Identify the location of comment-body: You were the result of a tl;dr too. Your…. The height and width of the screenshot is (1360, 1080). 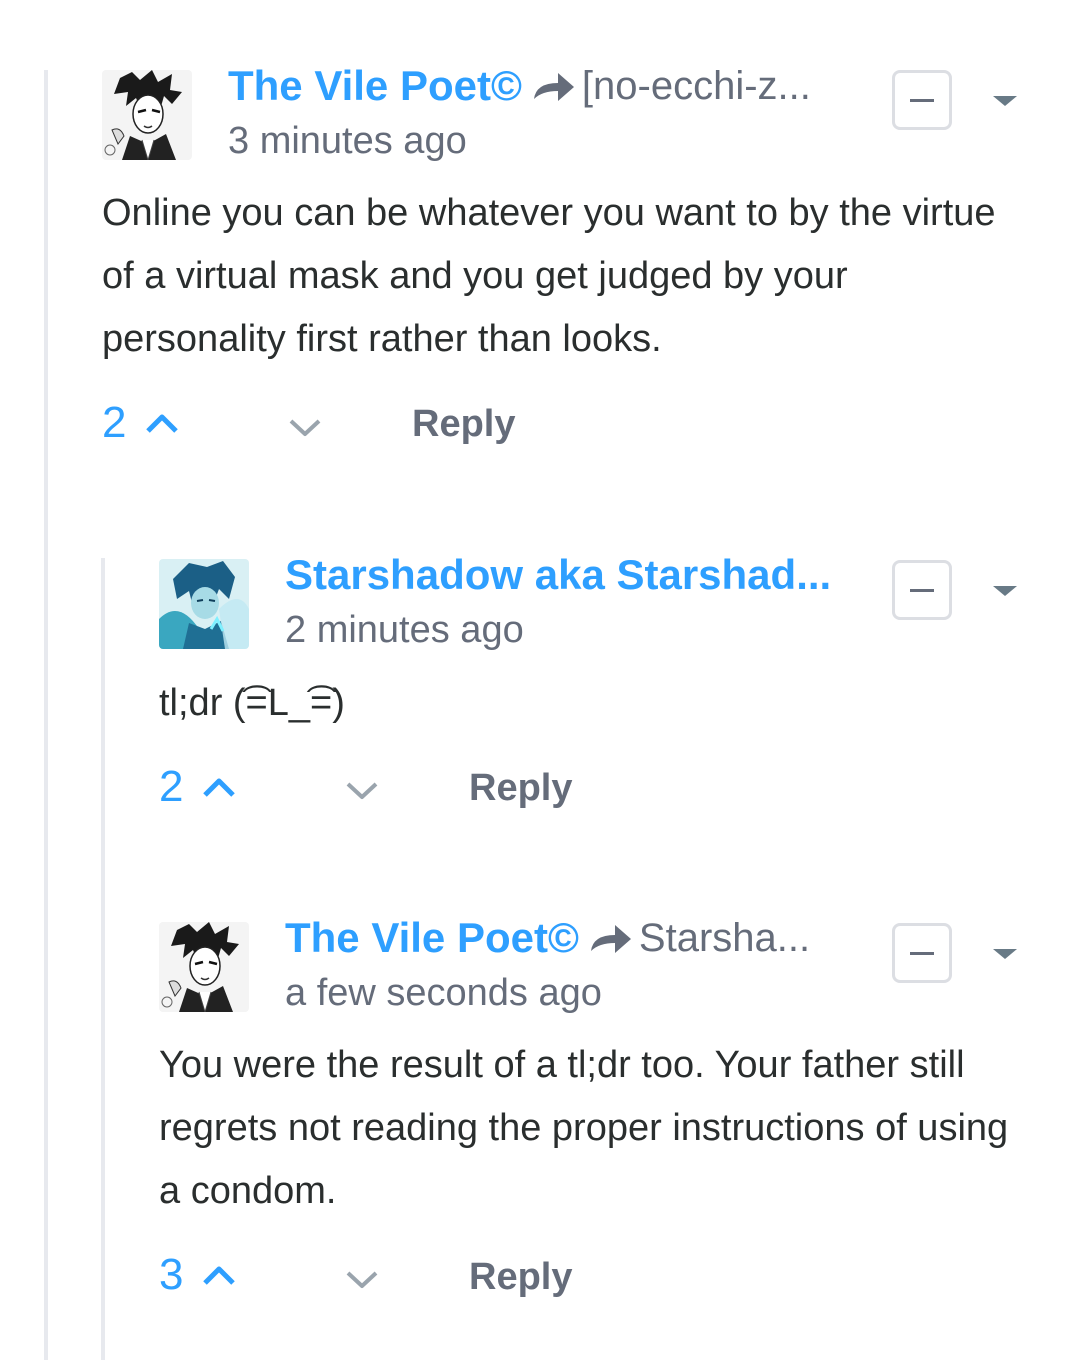
(584, 1128).